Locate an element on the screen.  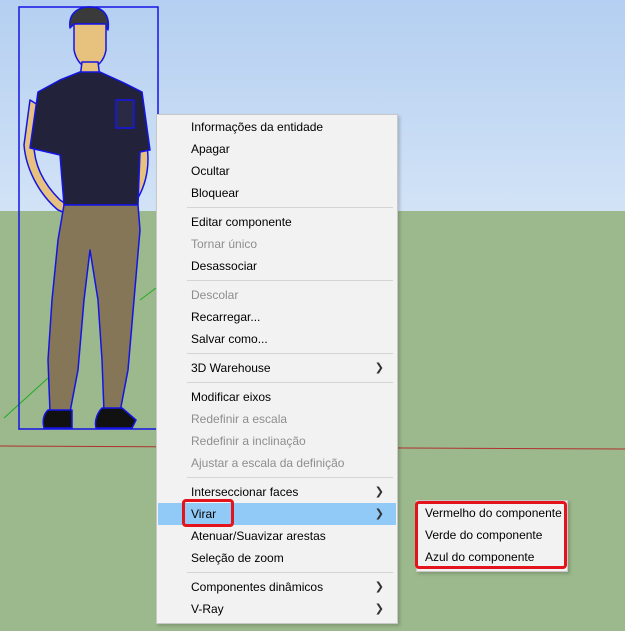
menu-item-label: Ocultar is located at coordinates (210, 171).